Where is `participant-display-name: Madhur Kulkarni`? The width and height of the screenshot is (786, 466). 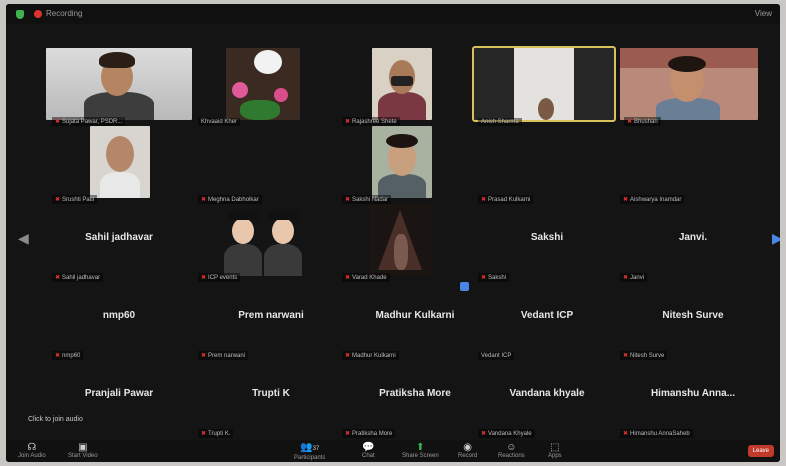
participant-display-name: Madhur Kulkarni is located at coordinates (415, 315).